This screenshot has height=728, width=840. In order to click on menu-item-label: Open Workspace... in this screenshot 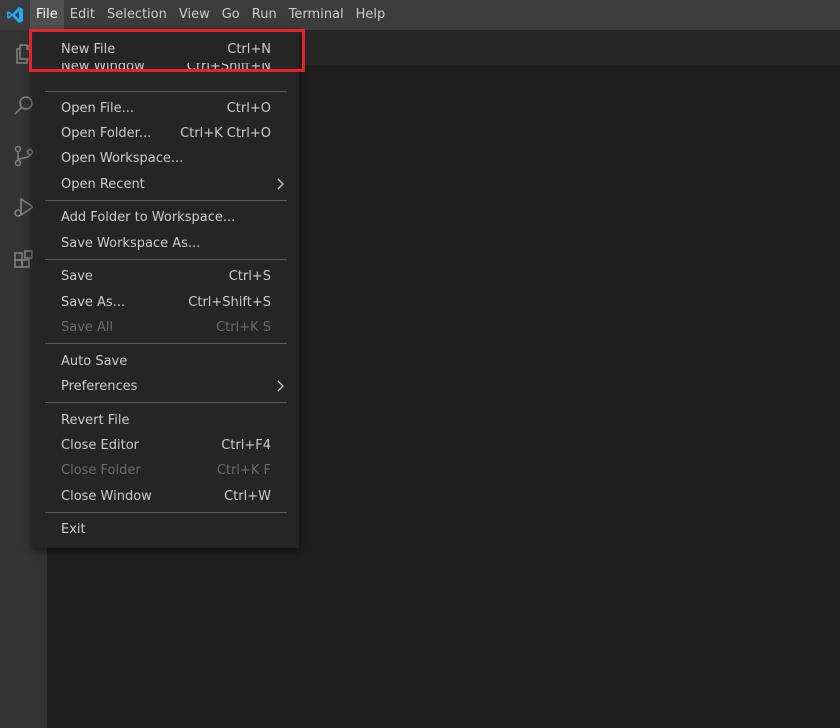, I will do `click(122, 158)`.